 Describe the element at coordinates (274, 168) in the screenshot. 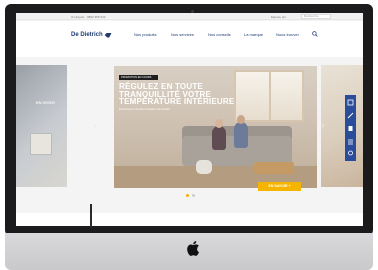

I see `table-image` at that location.